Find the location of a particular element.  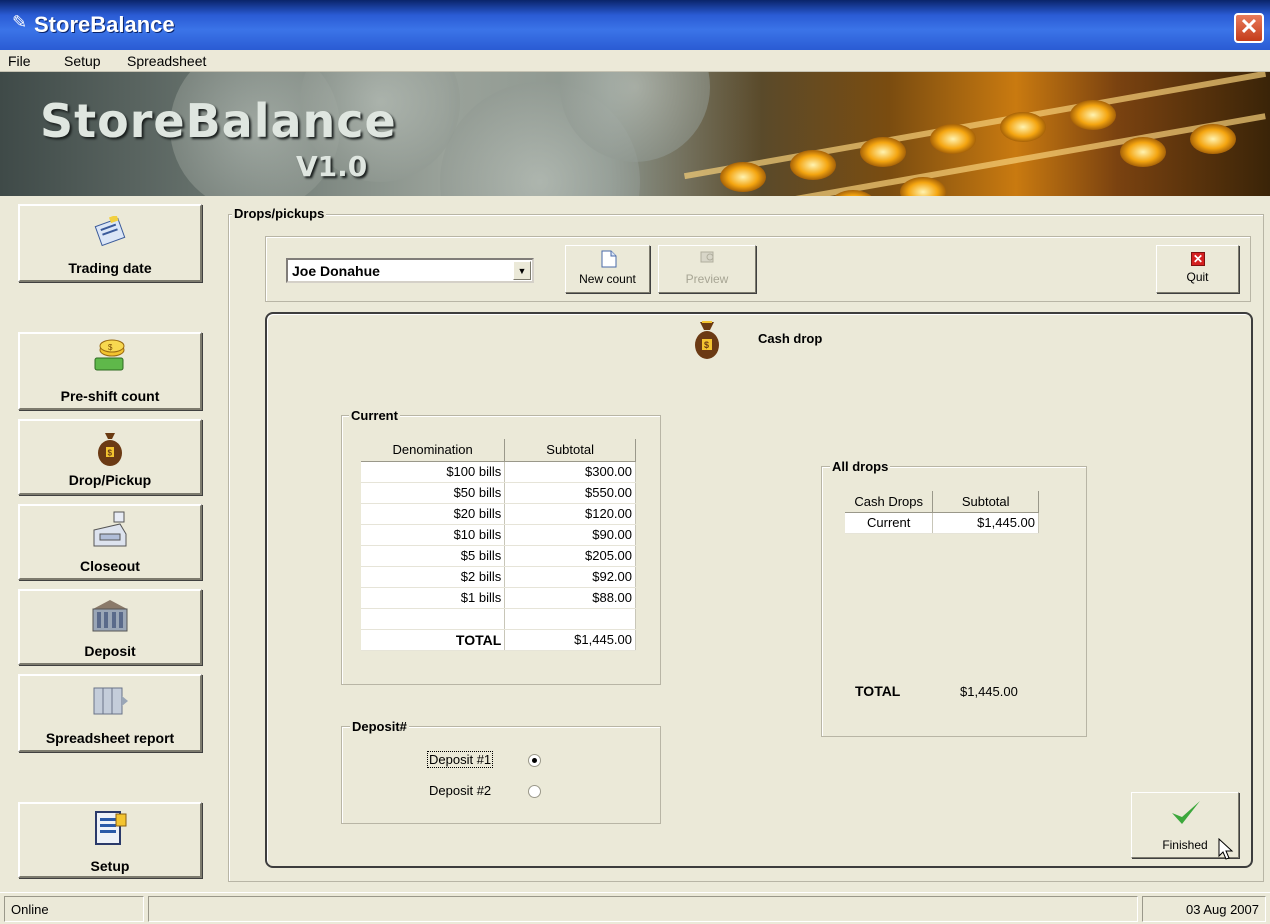

mouse-cursor-icon is located at coordinates (1226, 851).